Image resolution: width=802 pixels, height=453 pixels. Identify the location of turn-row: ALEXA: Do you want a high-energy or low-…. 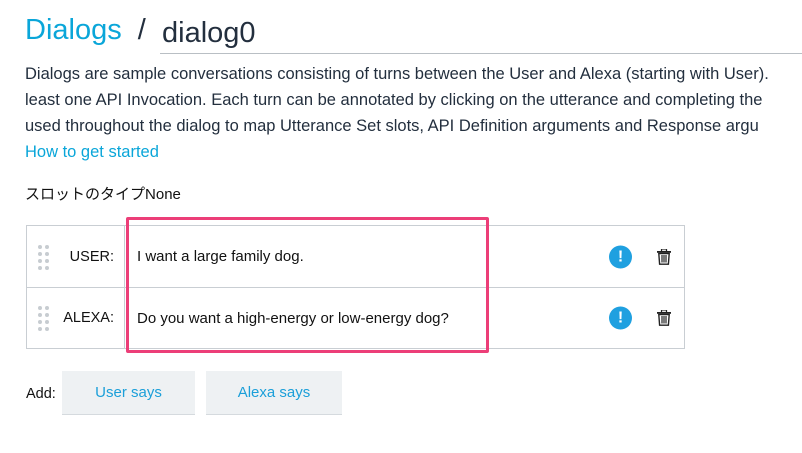
(355, 318).